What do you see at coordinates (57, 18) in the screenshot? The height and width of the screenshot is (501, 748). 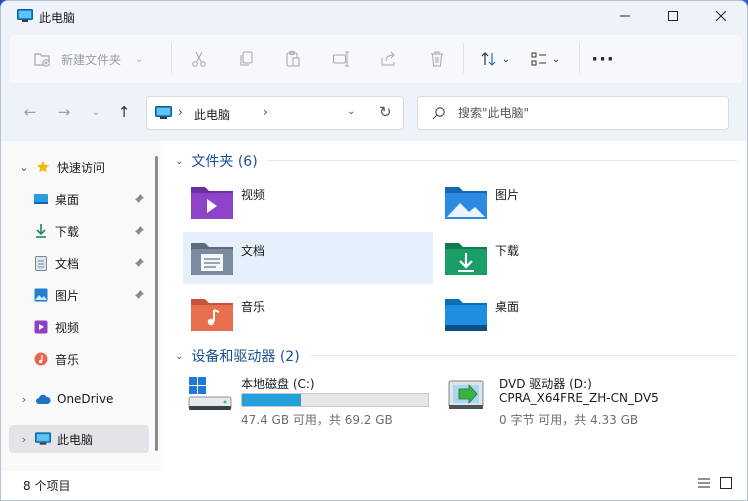 I see `window-title: 此电脑` at bounding box center [57, 18].